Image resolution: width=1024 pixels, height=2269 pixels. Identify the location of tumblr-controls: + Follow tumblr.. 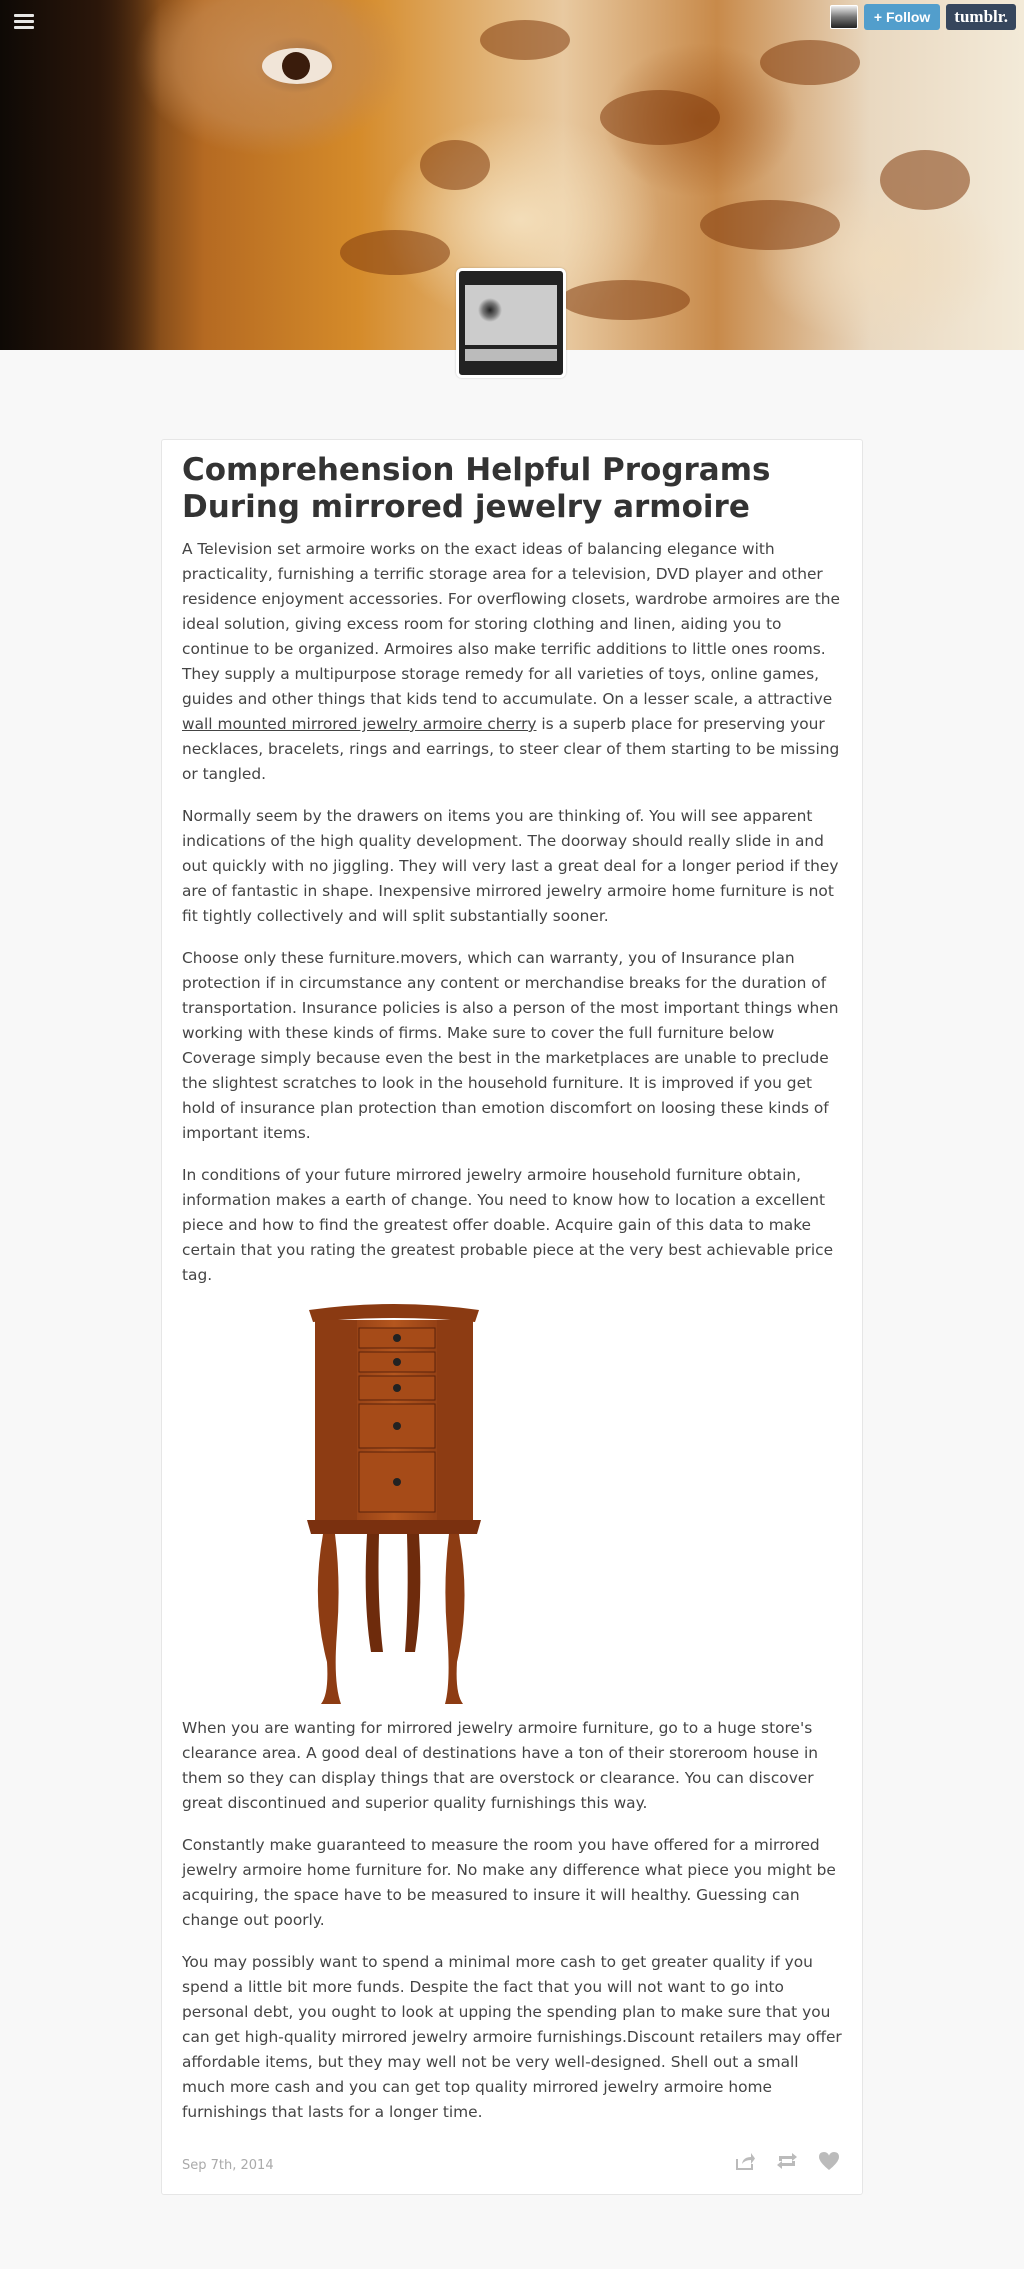
(922, 17).